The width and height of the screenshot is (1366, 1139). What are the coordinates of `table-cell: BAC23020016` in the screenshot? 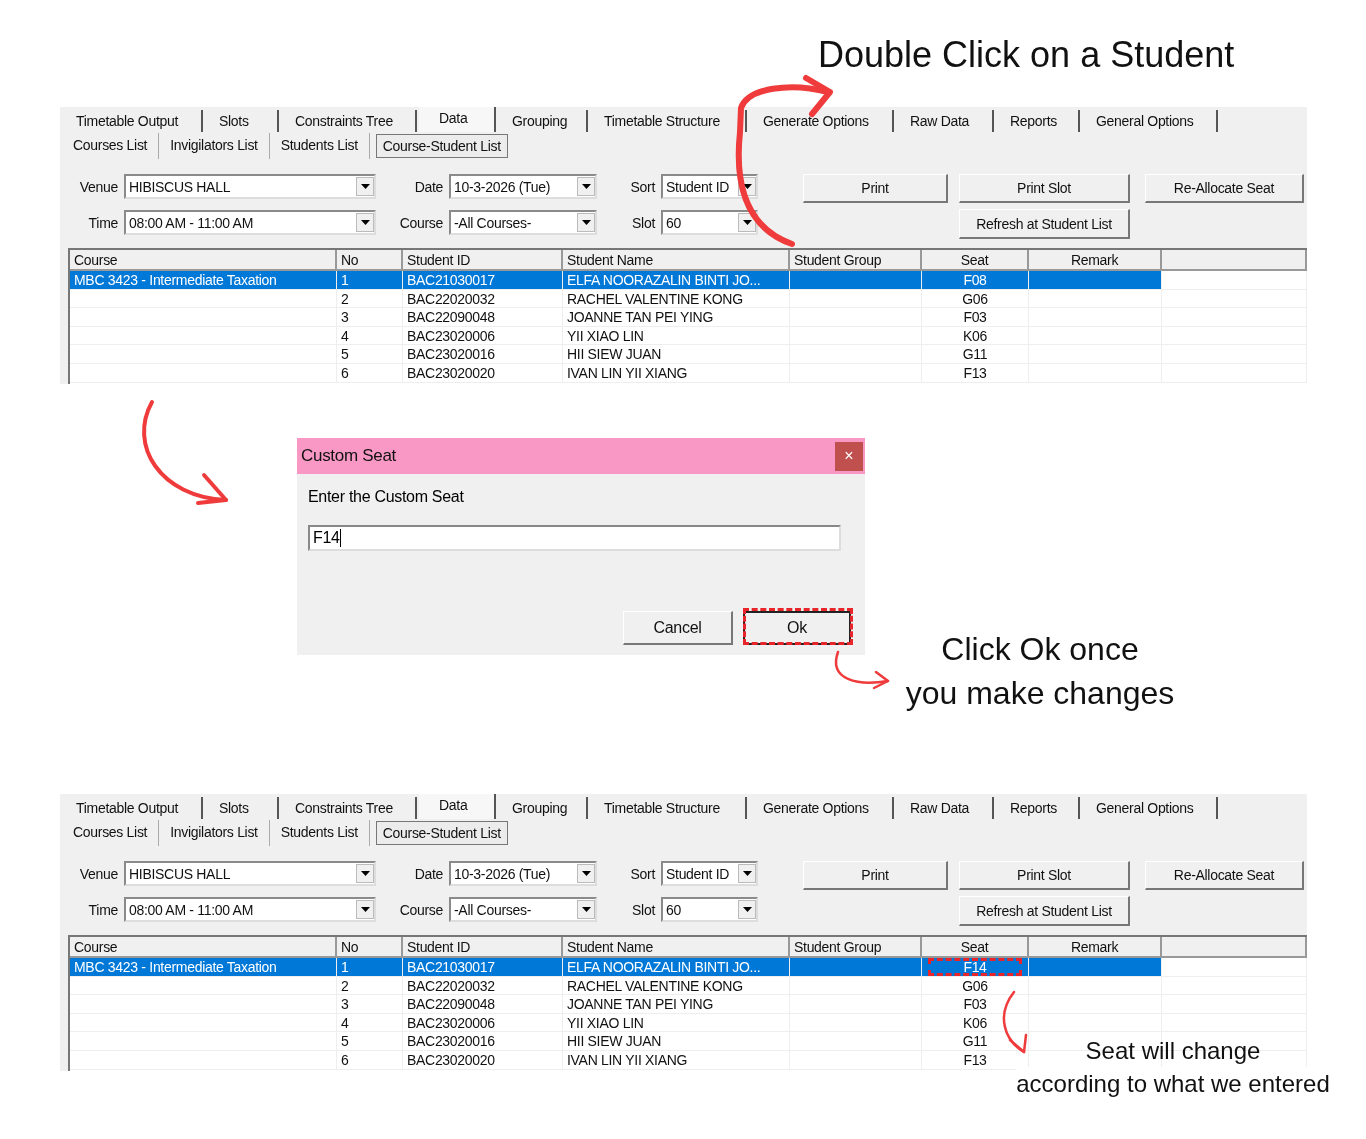 It's located at (451, 354).